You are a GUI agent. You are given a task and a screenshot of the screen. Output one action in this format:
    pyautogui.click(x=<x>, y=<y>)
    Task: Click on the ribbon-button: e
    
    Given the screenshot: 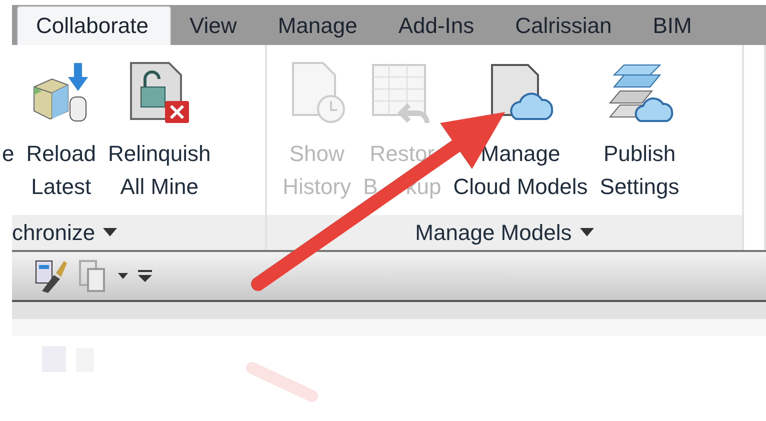 What is the action you would take?
    pyautogui.click(x=8, y=113)
    